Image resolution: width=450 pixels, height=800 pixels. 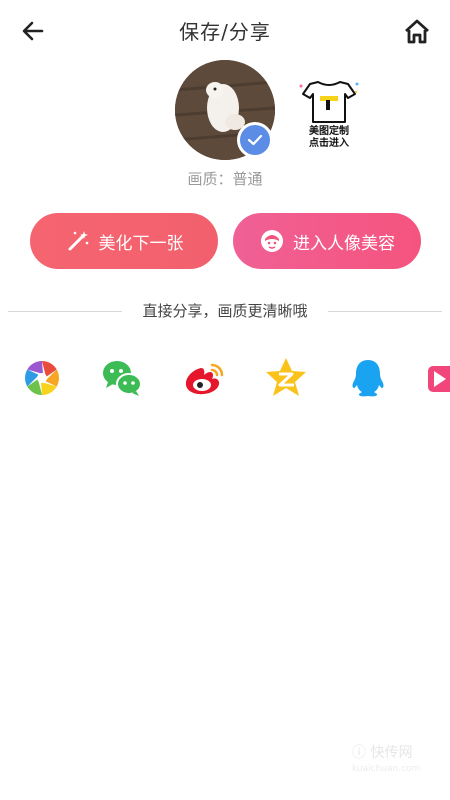 I want to click on custom-tile-line2: 点击进入, so click(x=329, y=143).